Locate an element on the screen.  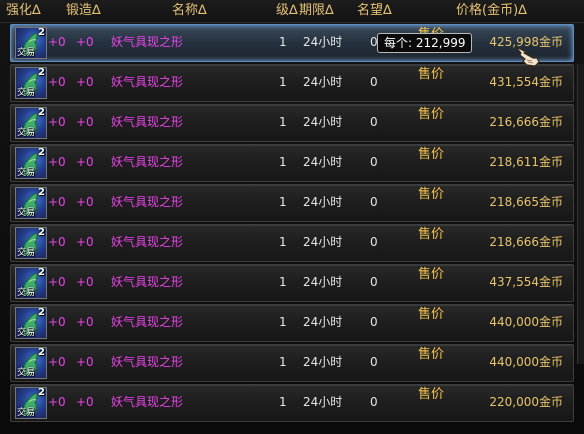
item-price: 437,554金币 is located at coordinates (526, 282).